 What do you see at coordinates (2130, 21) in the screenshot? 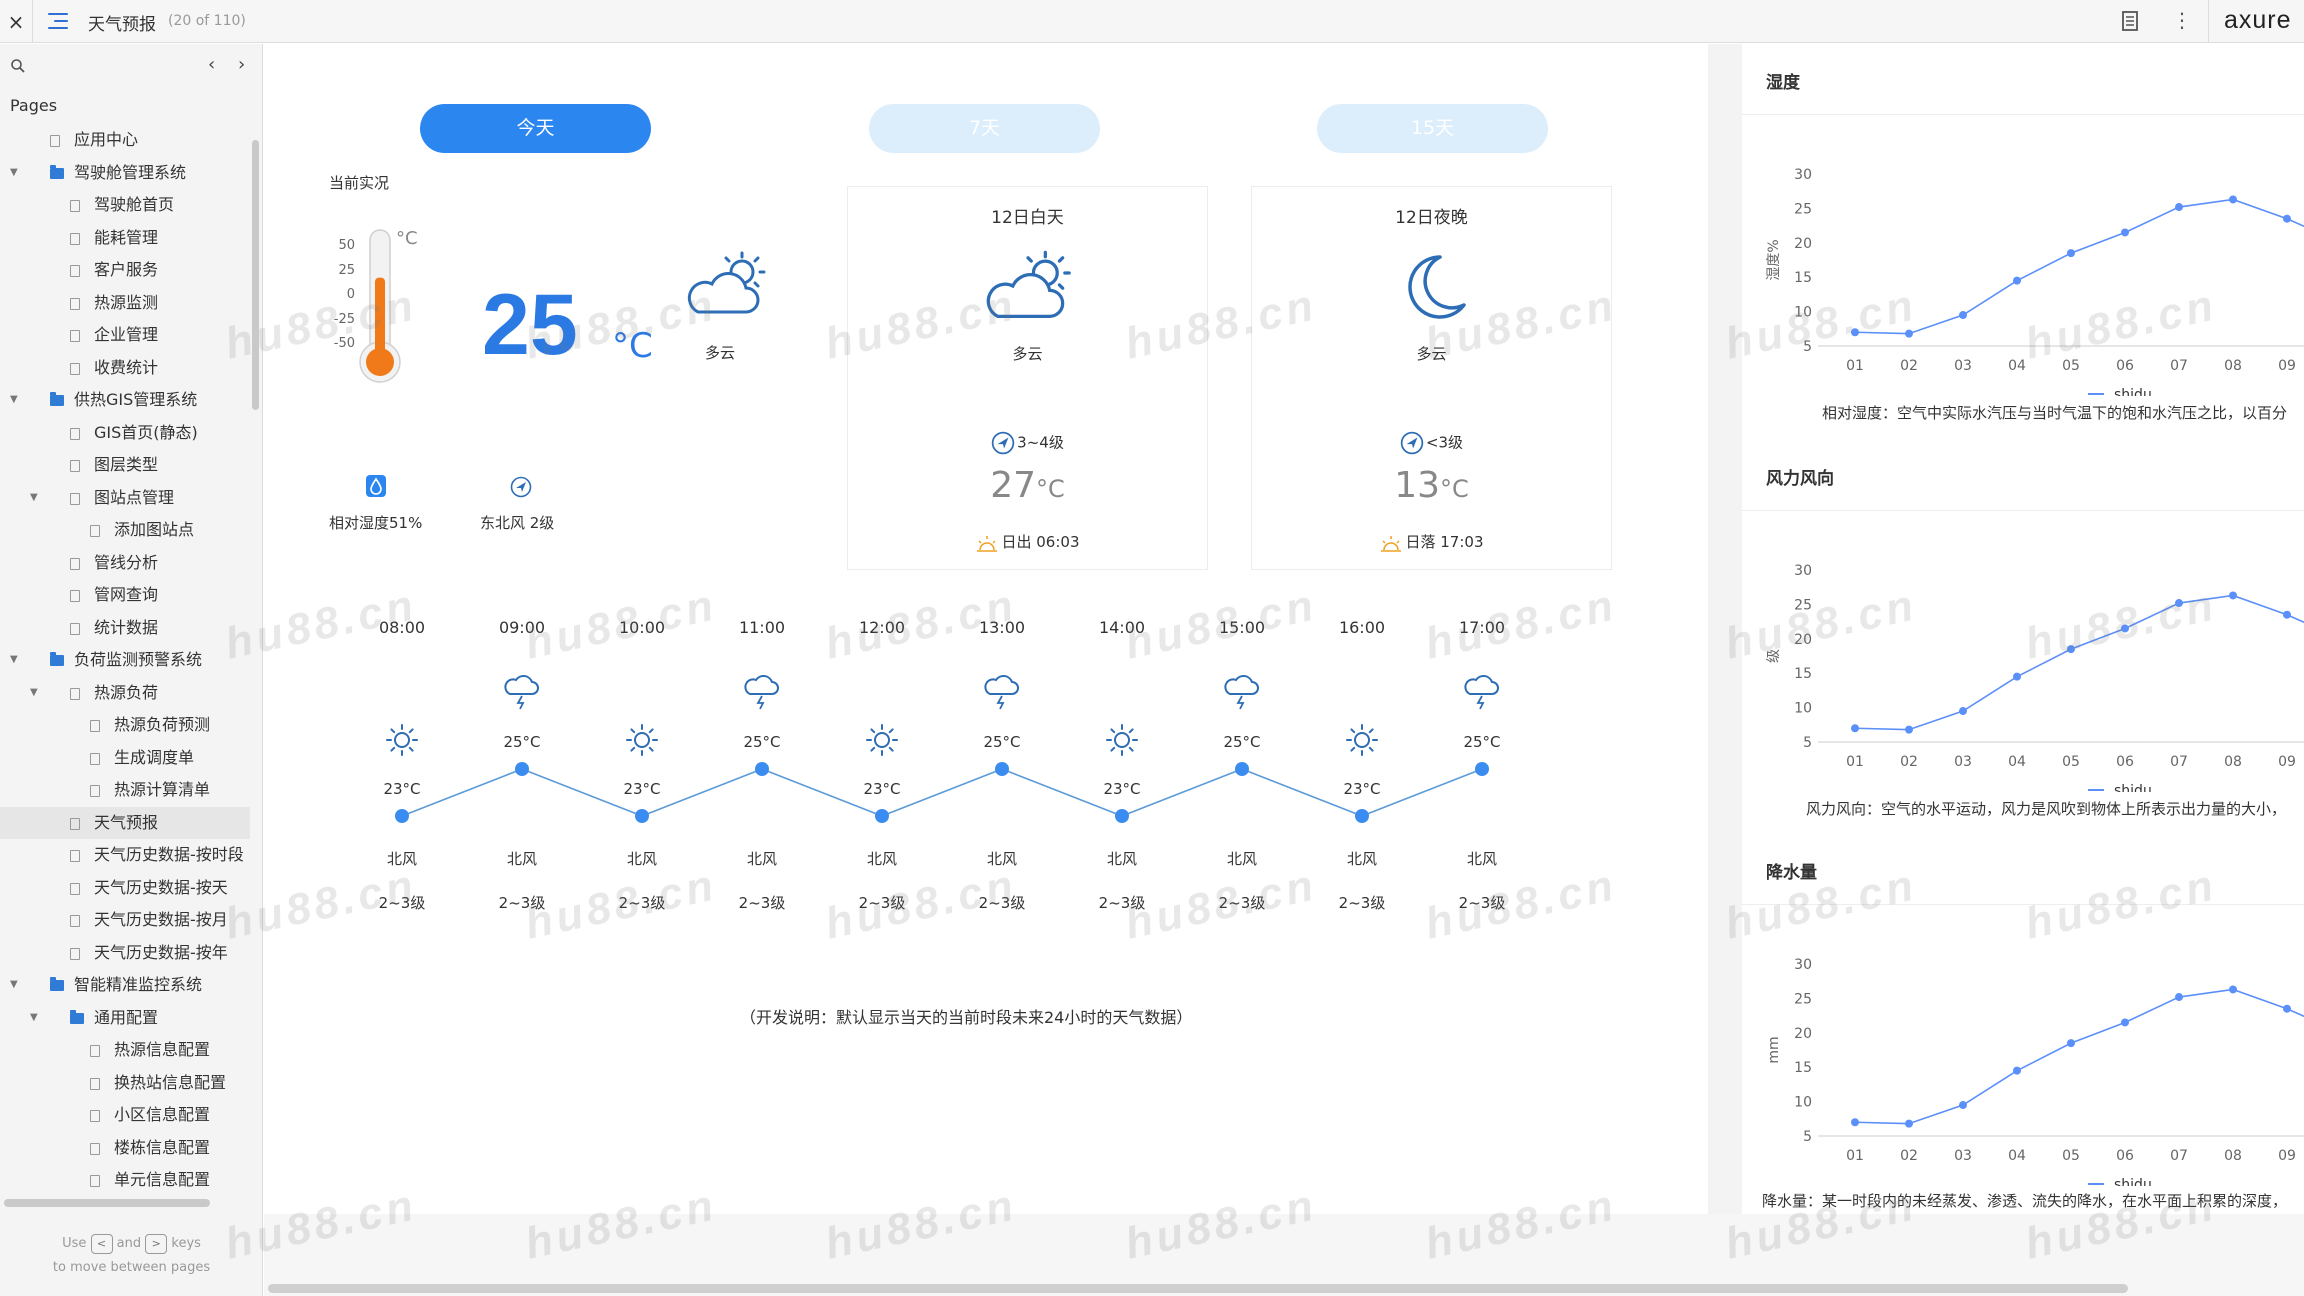
I see `notes-icon` at bounding box center [2130, 21].